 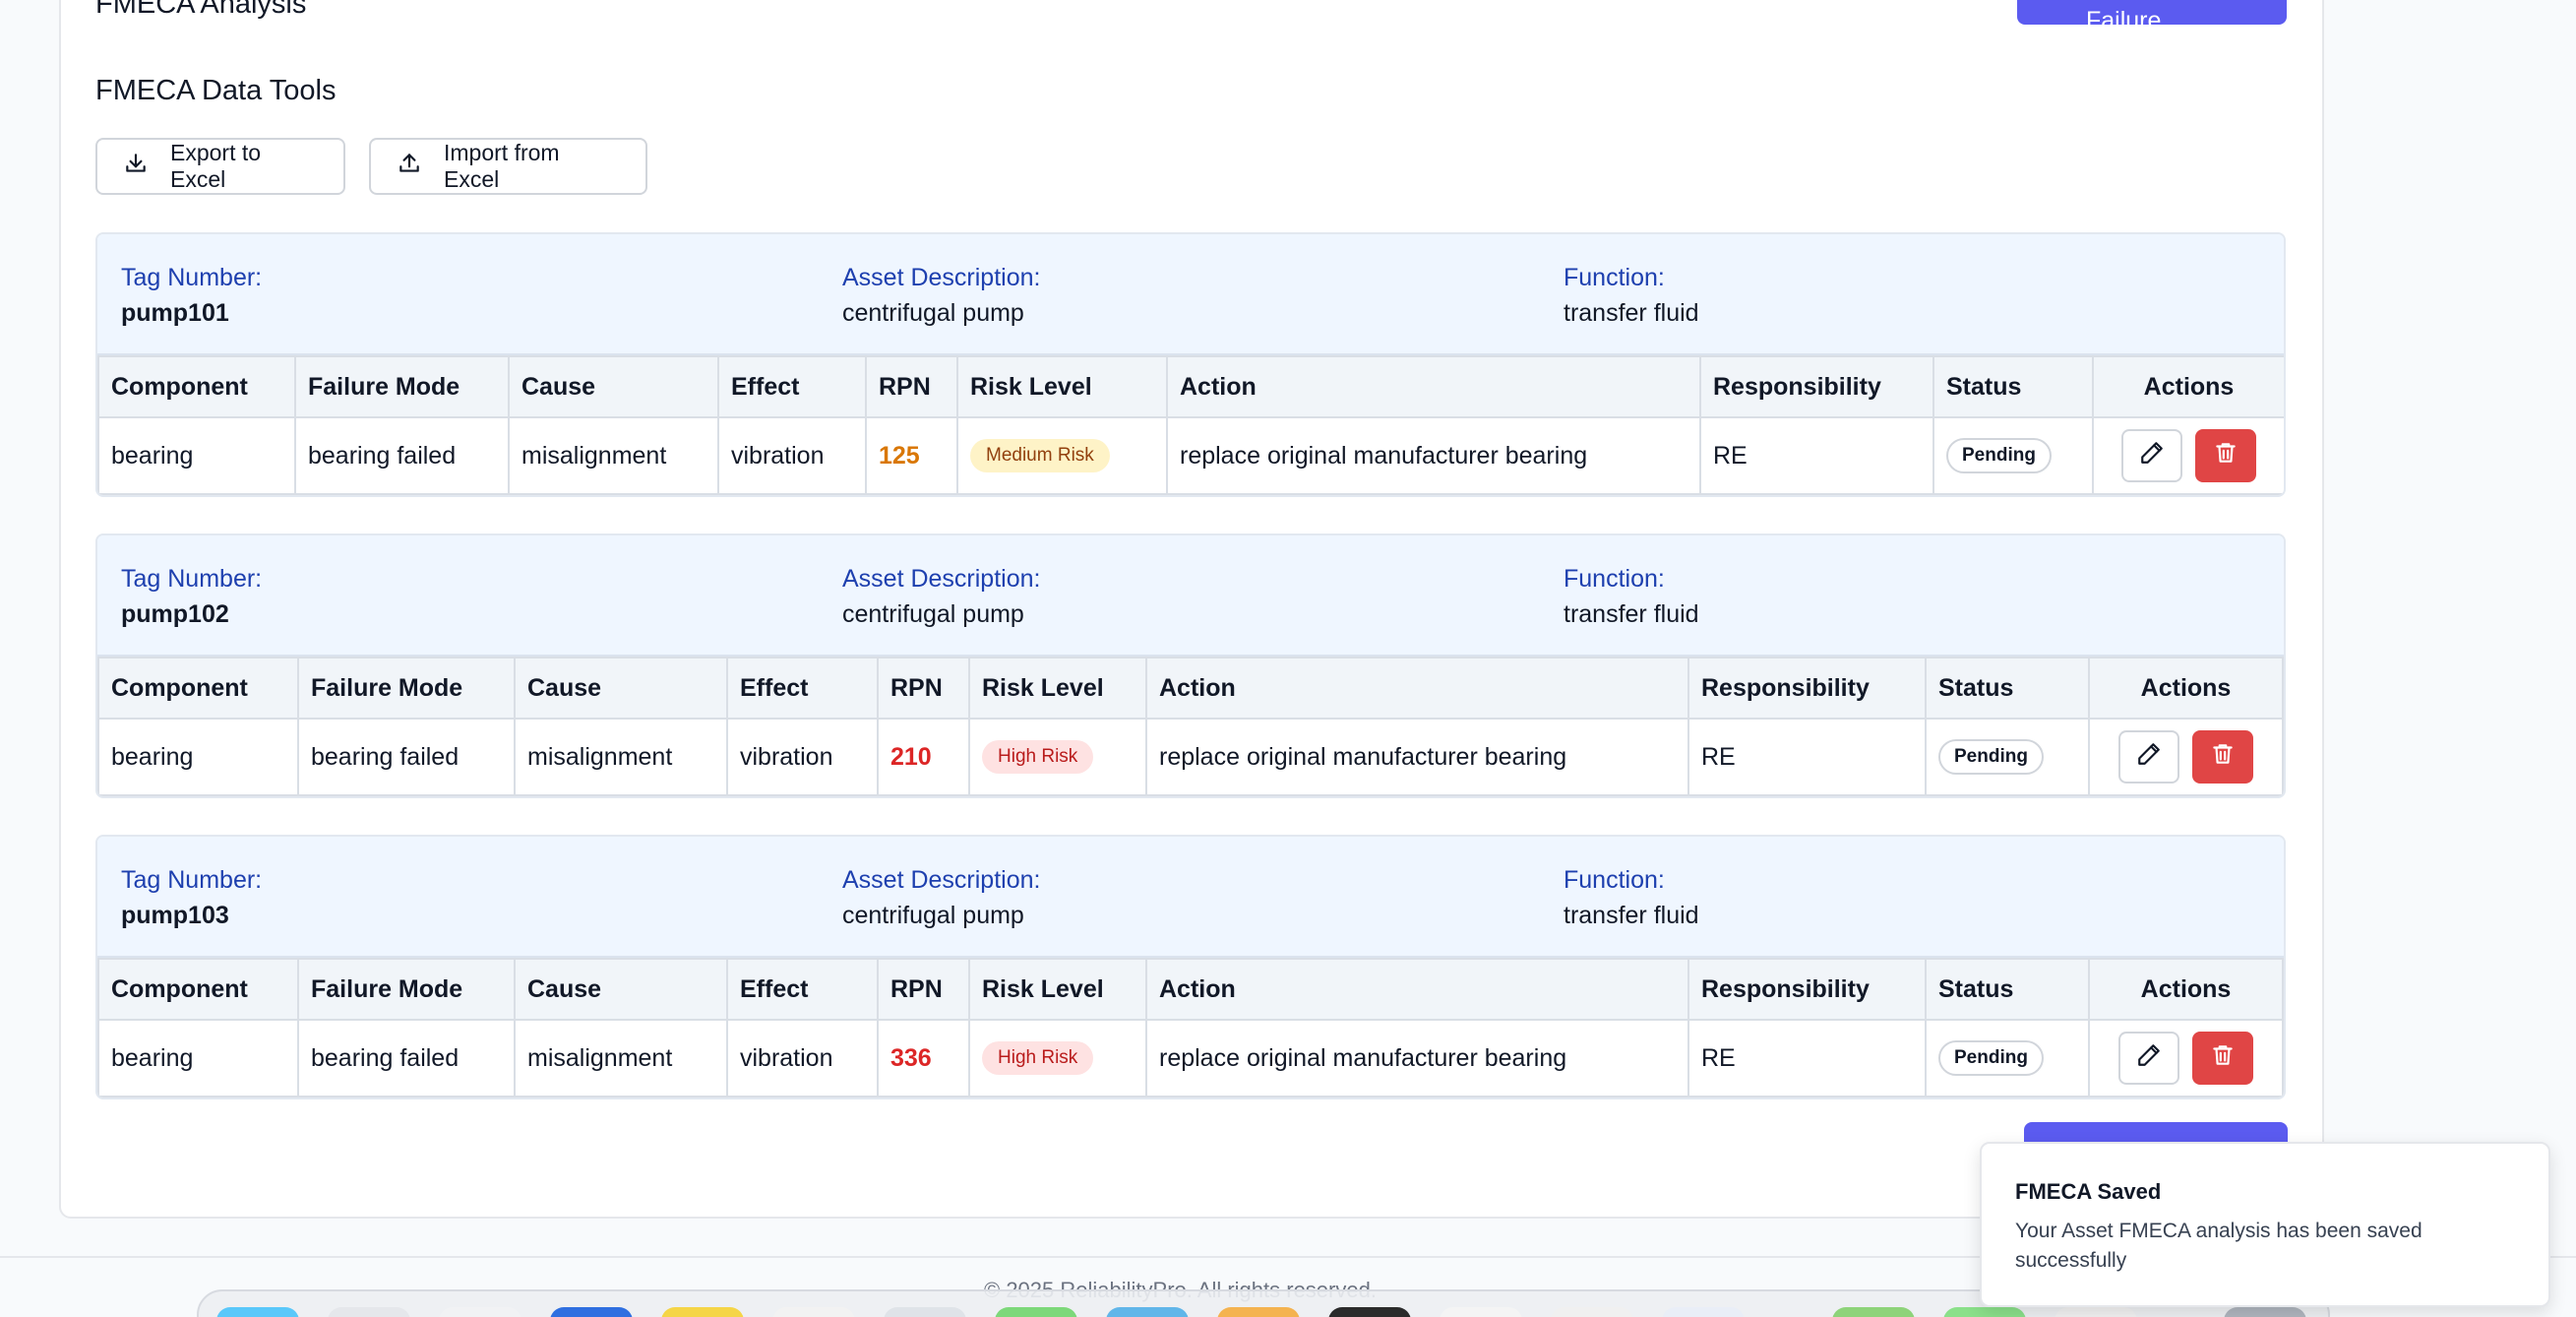 I want to click on messages-icon, so click(x=1036, y=1312).